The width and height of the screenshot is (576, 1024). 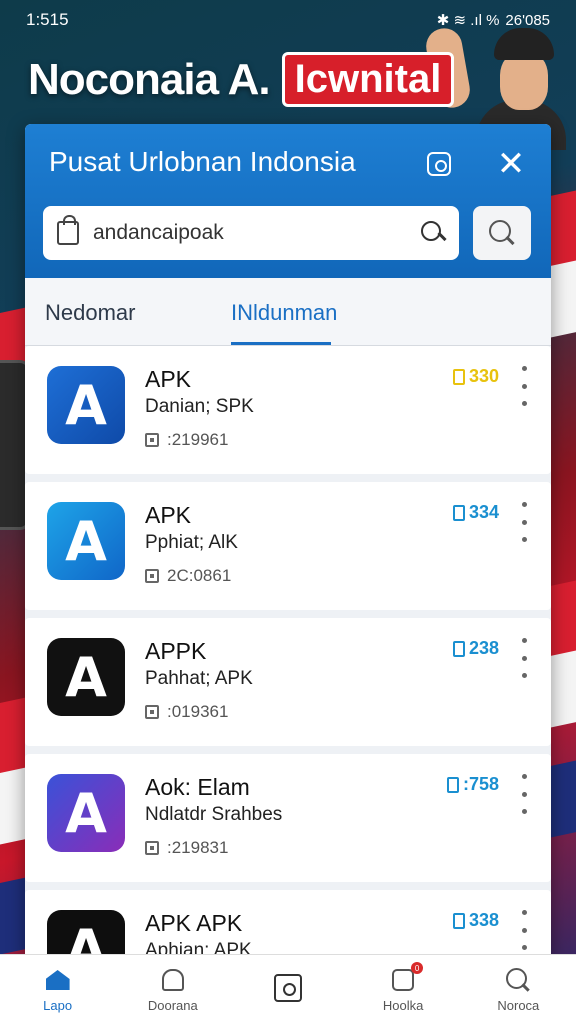 What do you see at coordinates (475, 376) in the screenshot?
I see `app-badge: 330` at bounding box center [475, 376].